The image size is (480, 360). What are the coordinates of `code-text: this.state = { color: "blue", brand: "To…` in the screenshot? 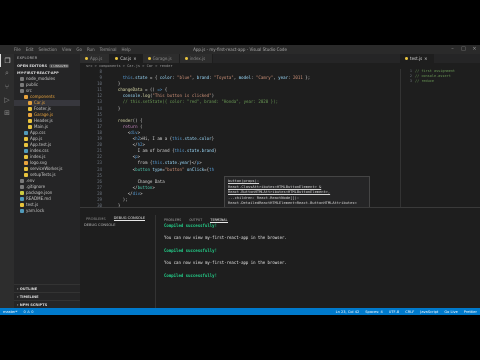 It's located at (216, 78).